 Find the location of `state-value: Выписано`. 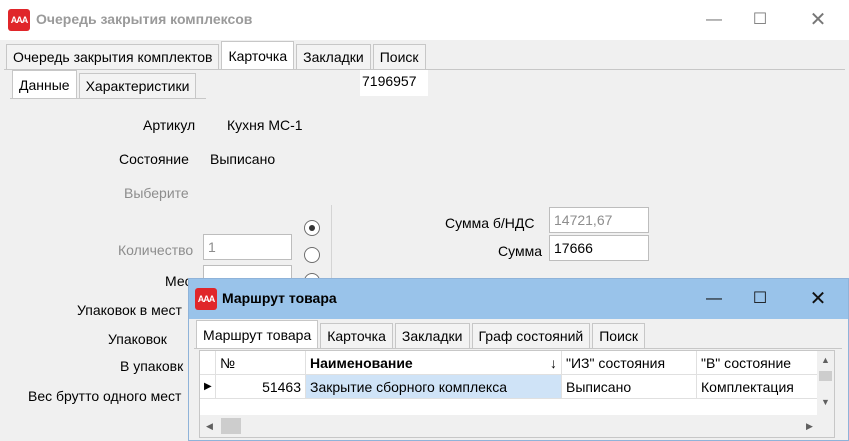

state-value: Выписано is located at coordinates (243, 159).